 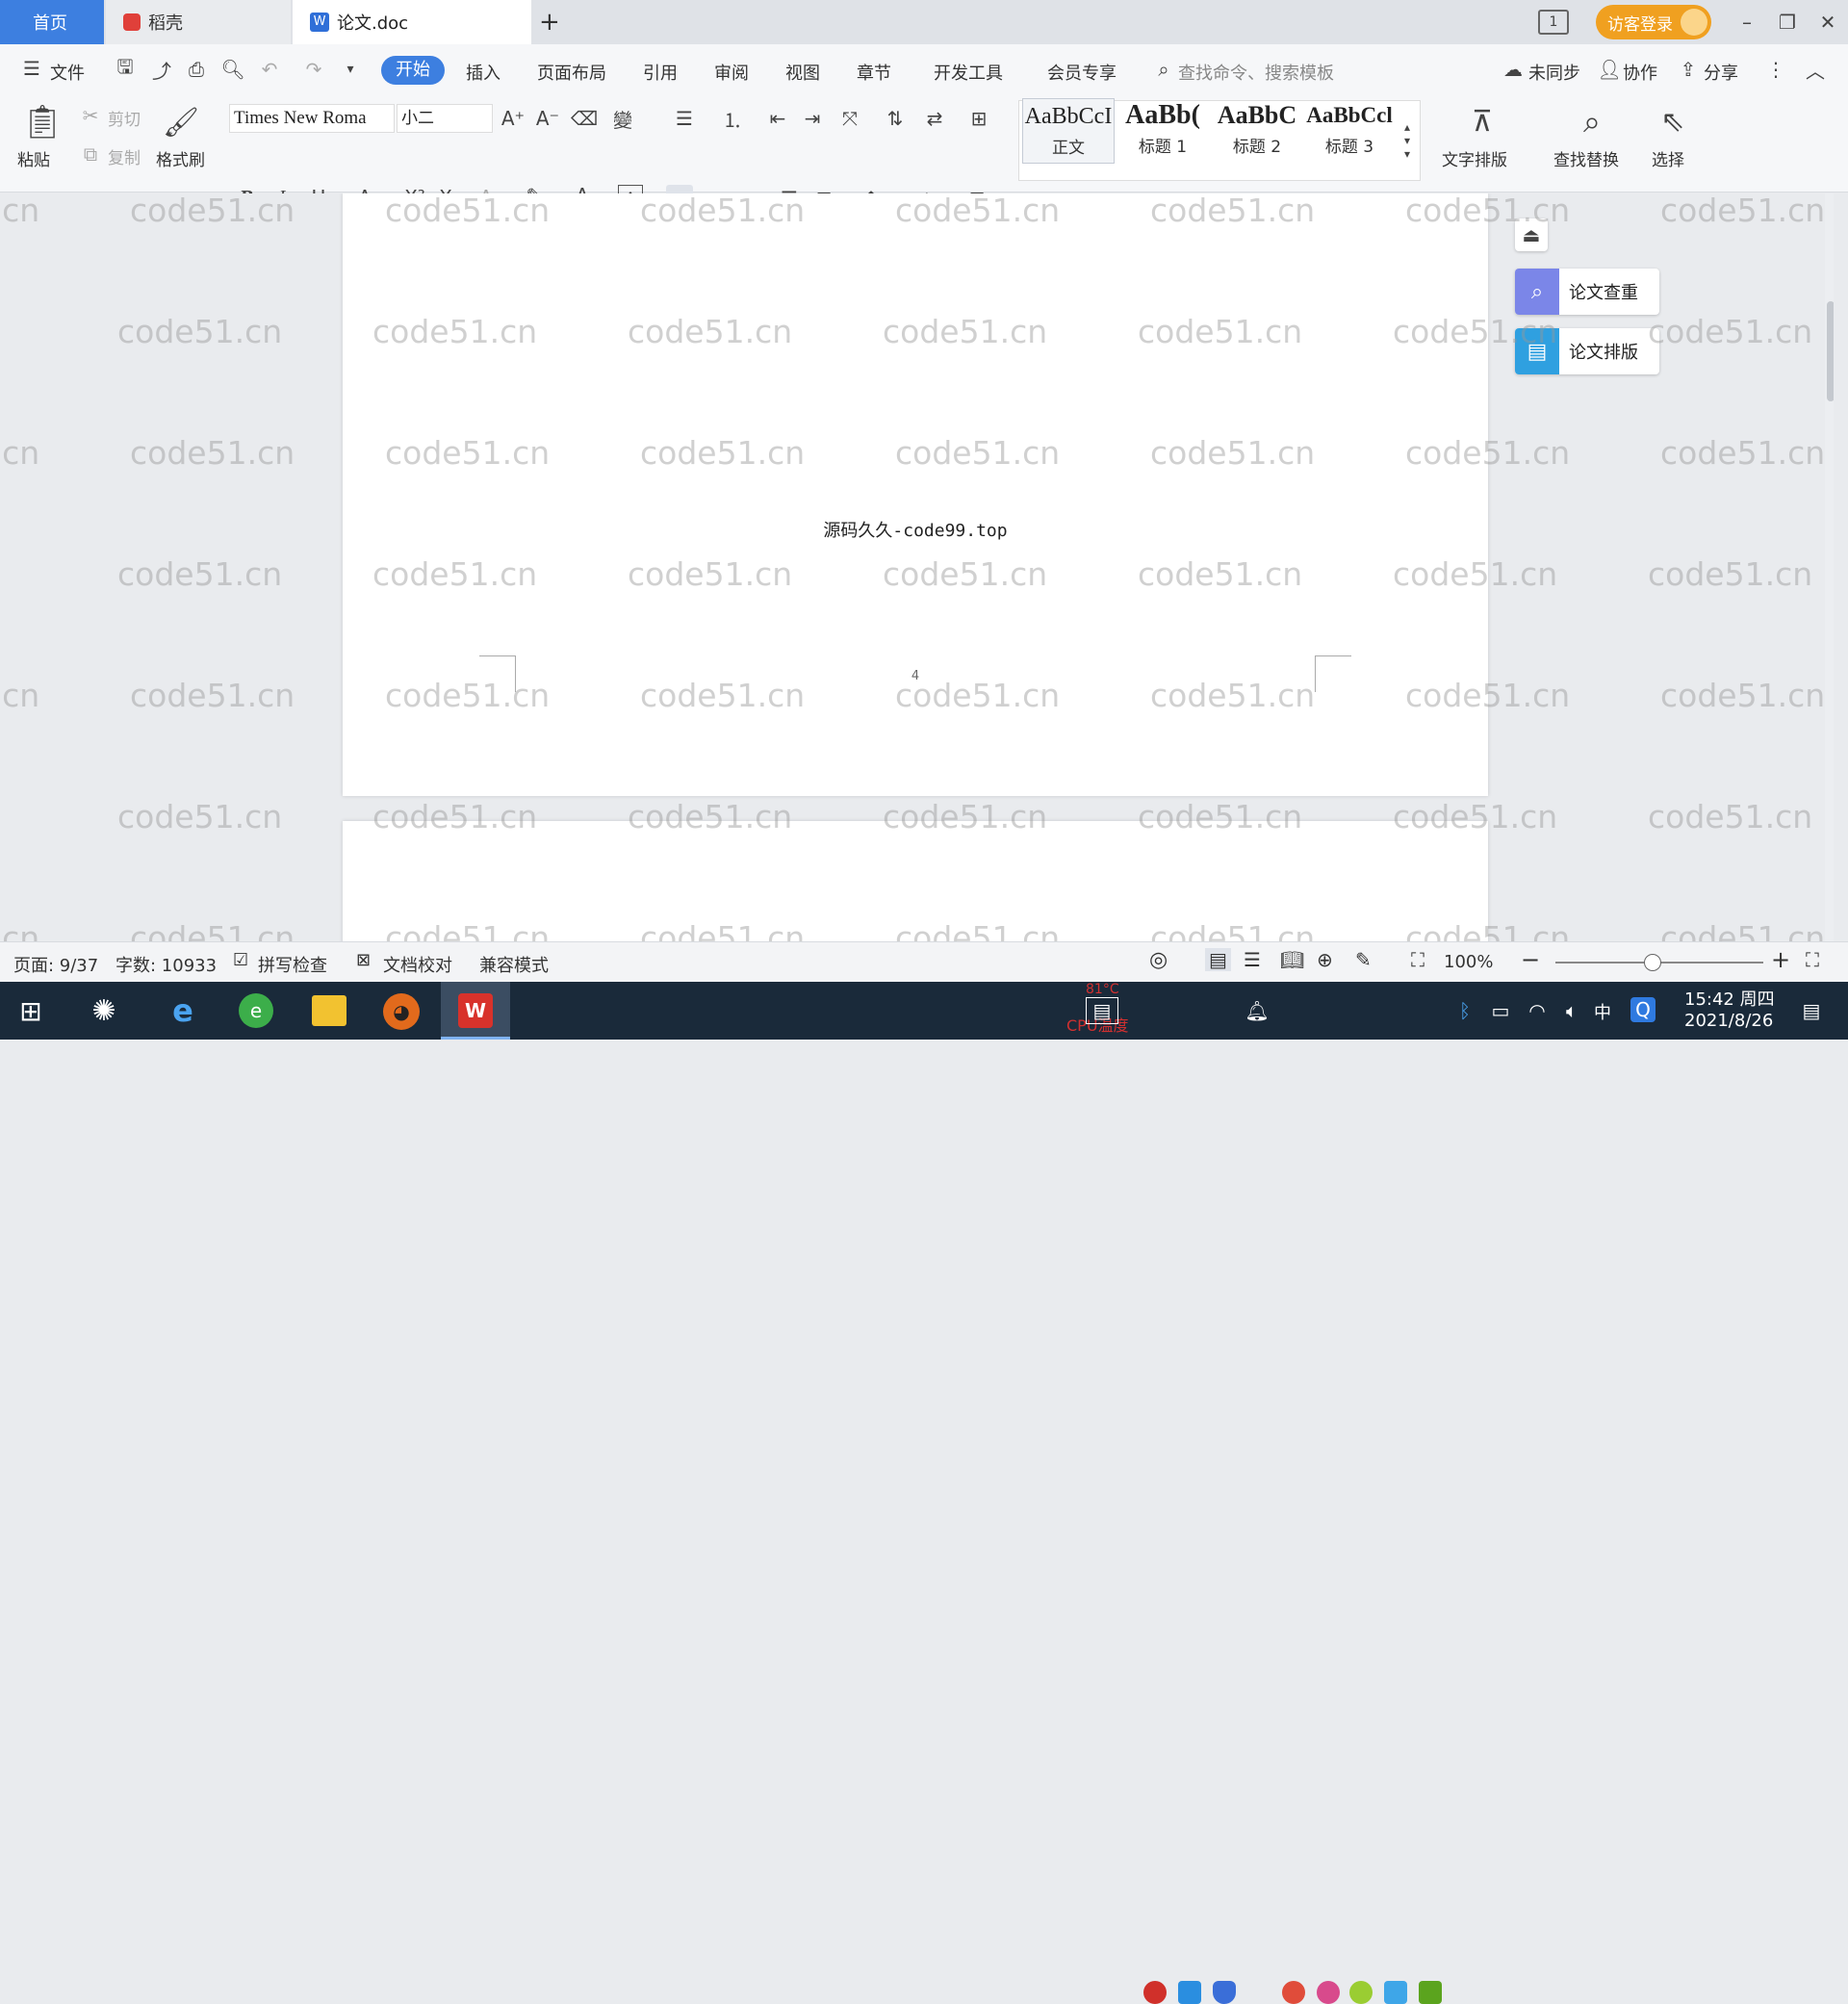 What do you see at coordinates (183, 1011) in the screenshot?
I see `ie-browser-icon: e` at bounding box center [183, 1011].